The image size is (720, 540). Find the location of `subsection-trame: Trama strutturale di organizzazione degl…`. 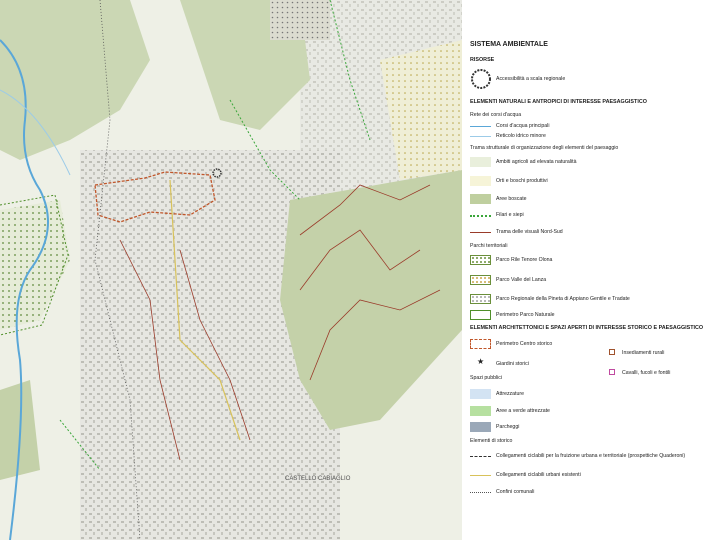

subsection-trame: Trama strutturale di organizzazione degl… is located at coordinates (544, 148).